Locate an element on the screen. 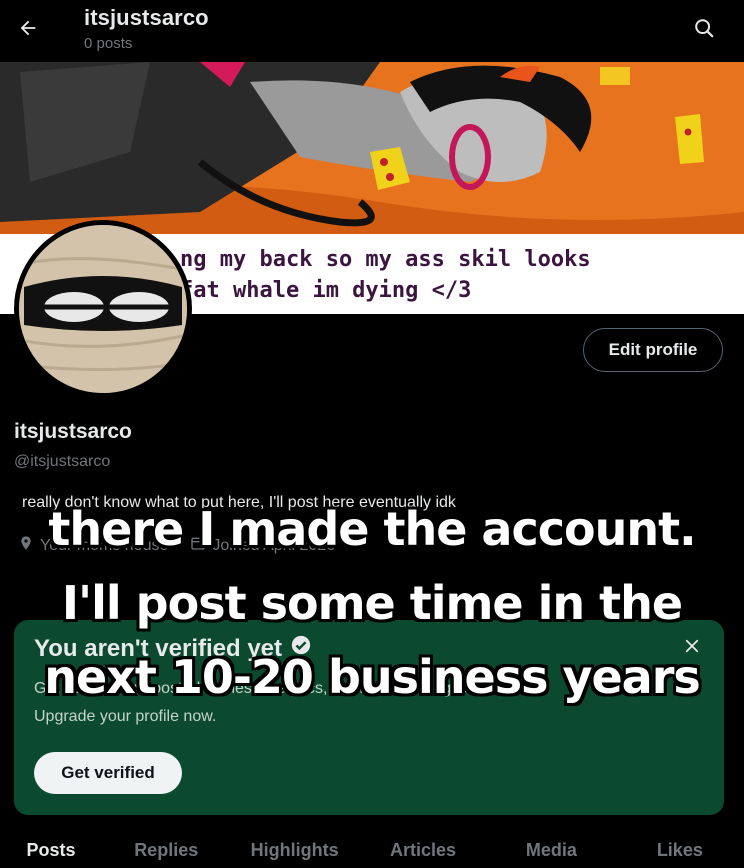 The image size is (744, 868). banner-caption-line-1: ng my back so my ass skil looks is located at coordinates (385, 259).